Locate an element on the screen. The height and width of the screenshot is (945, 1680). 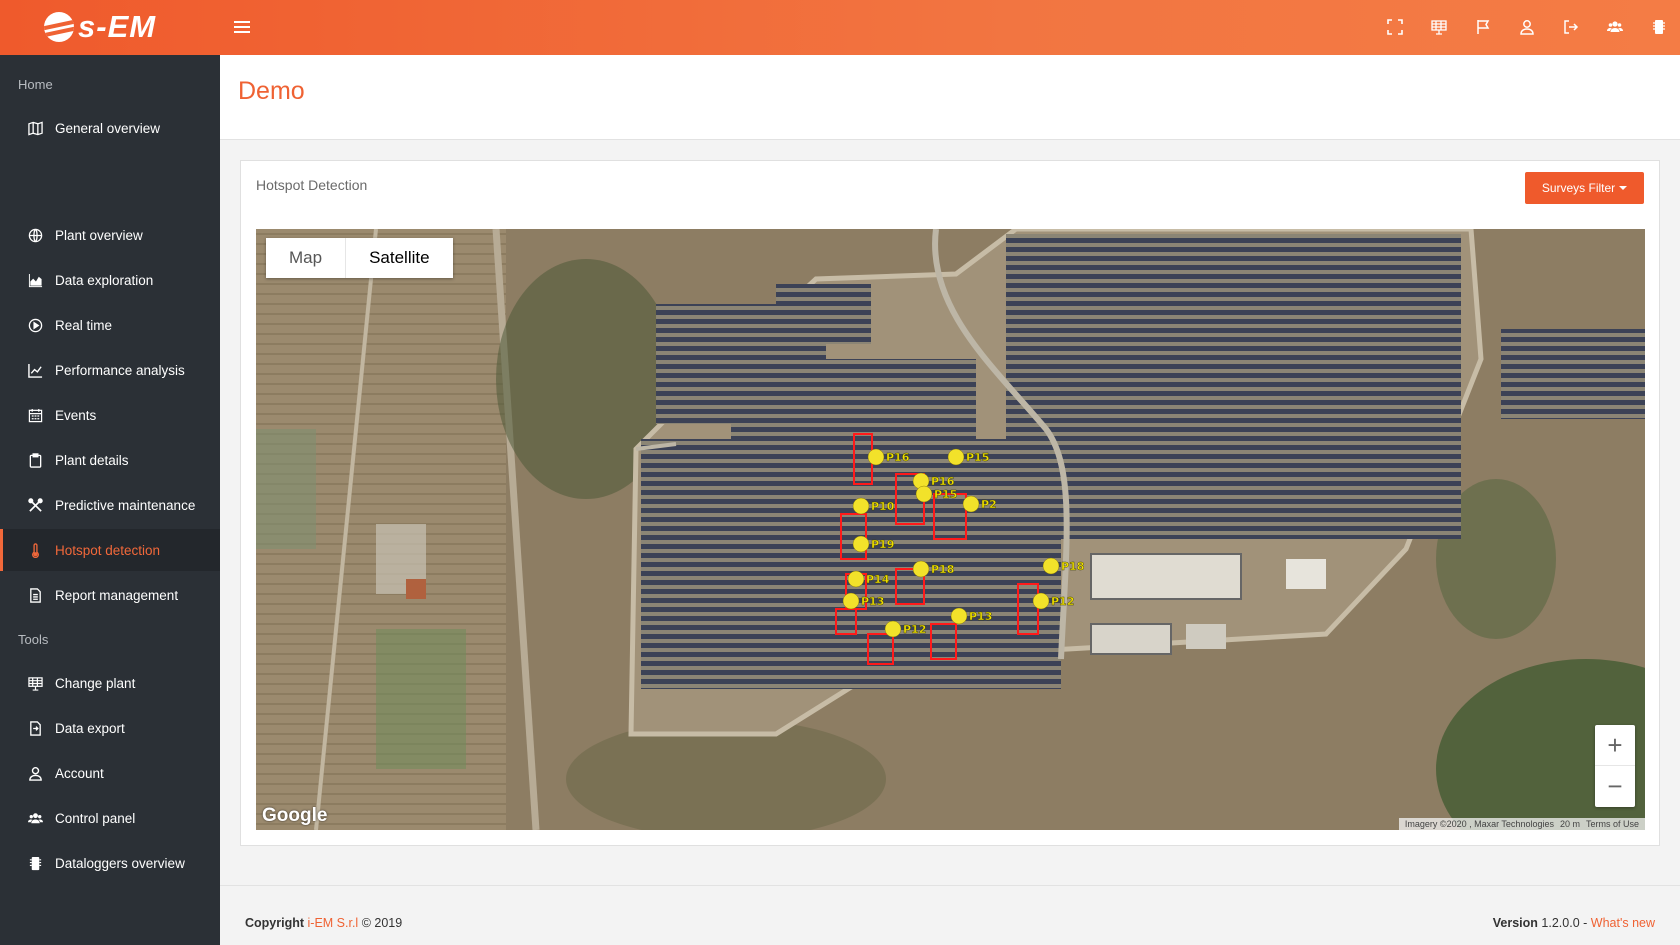
marker-P18-b: P18 is located at coordinates (1063, 566).